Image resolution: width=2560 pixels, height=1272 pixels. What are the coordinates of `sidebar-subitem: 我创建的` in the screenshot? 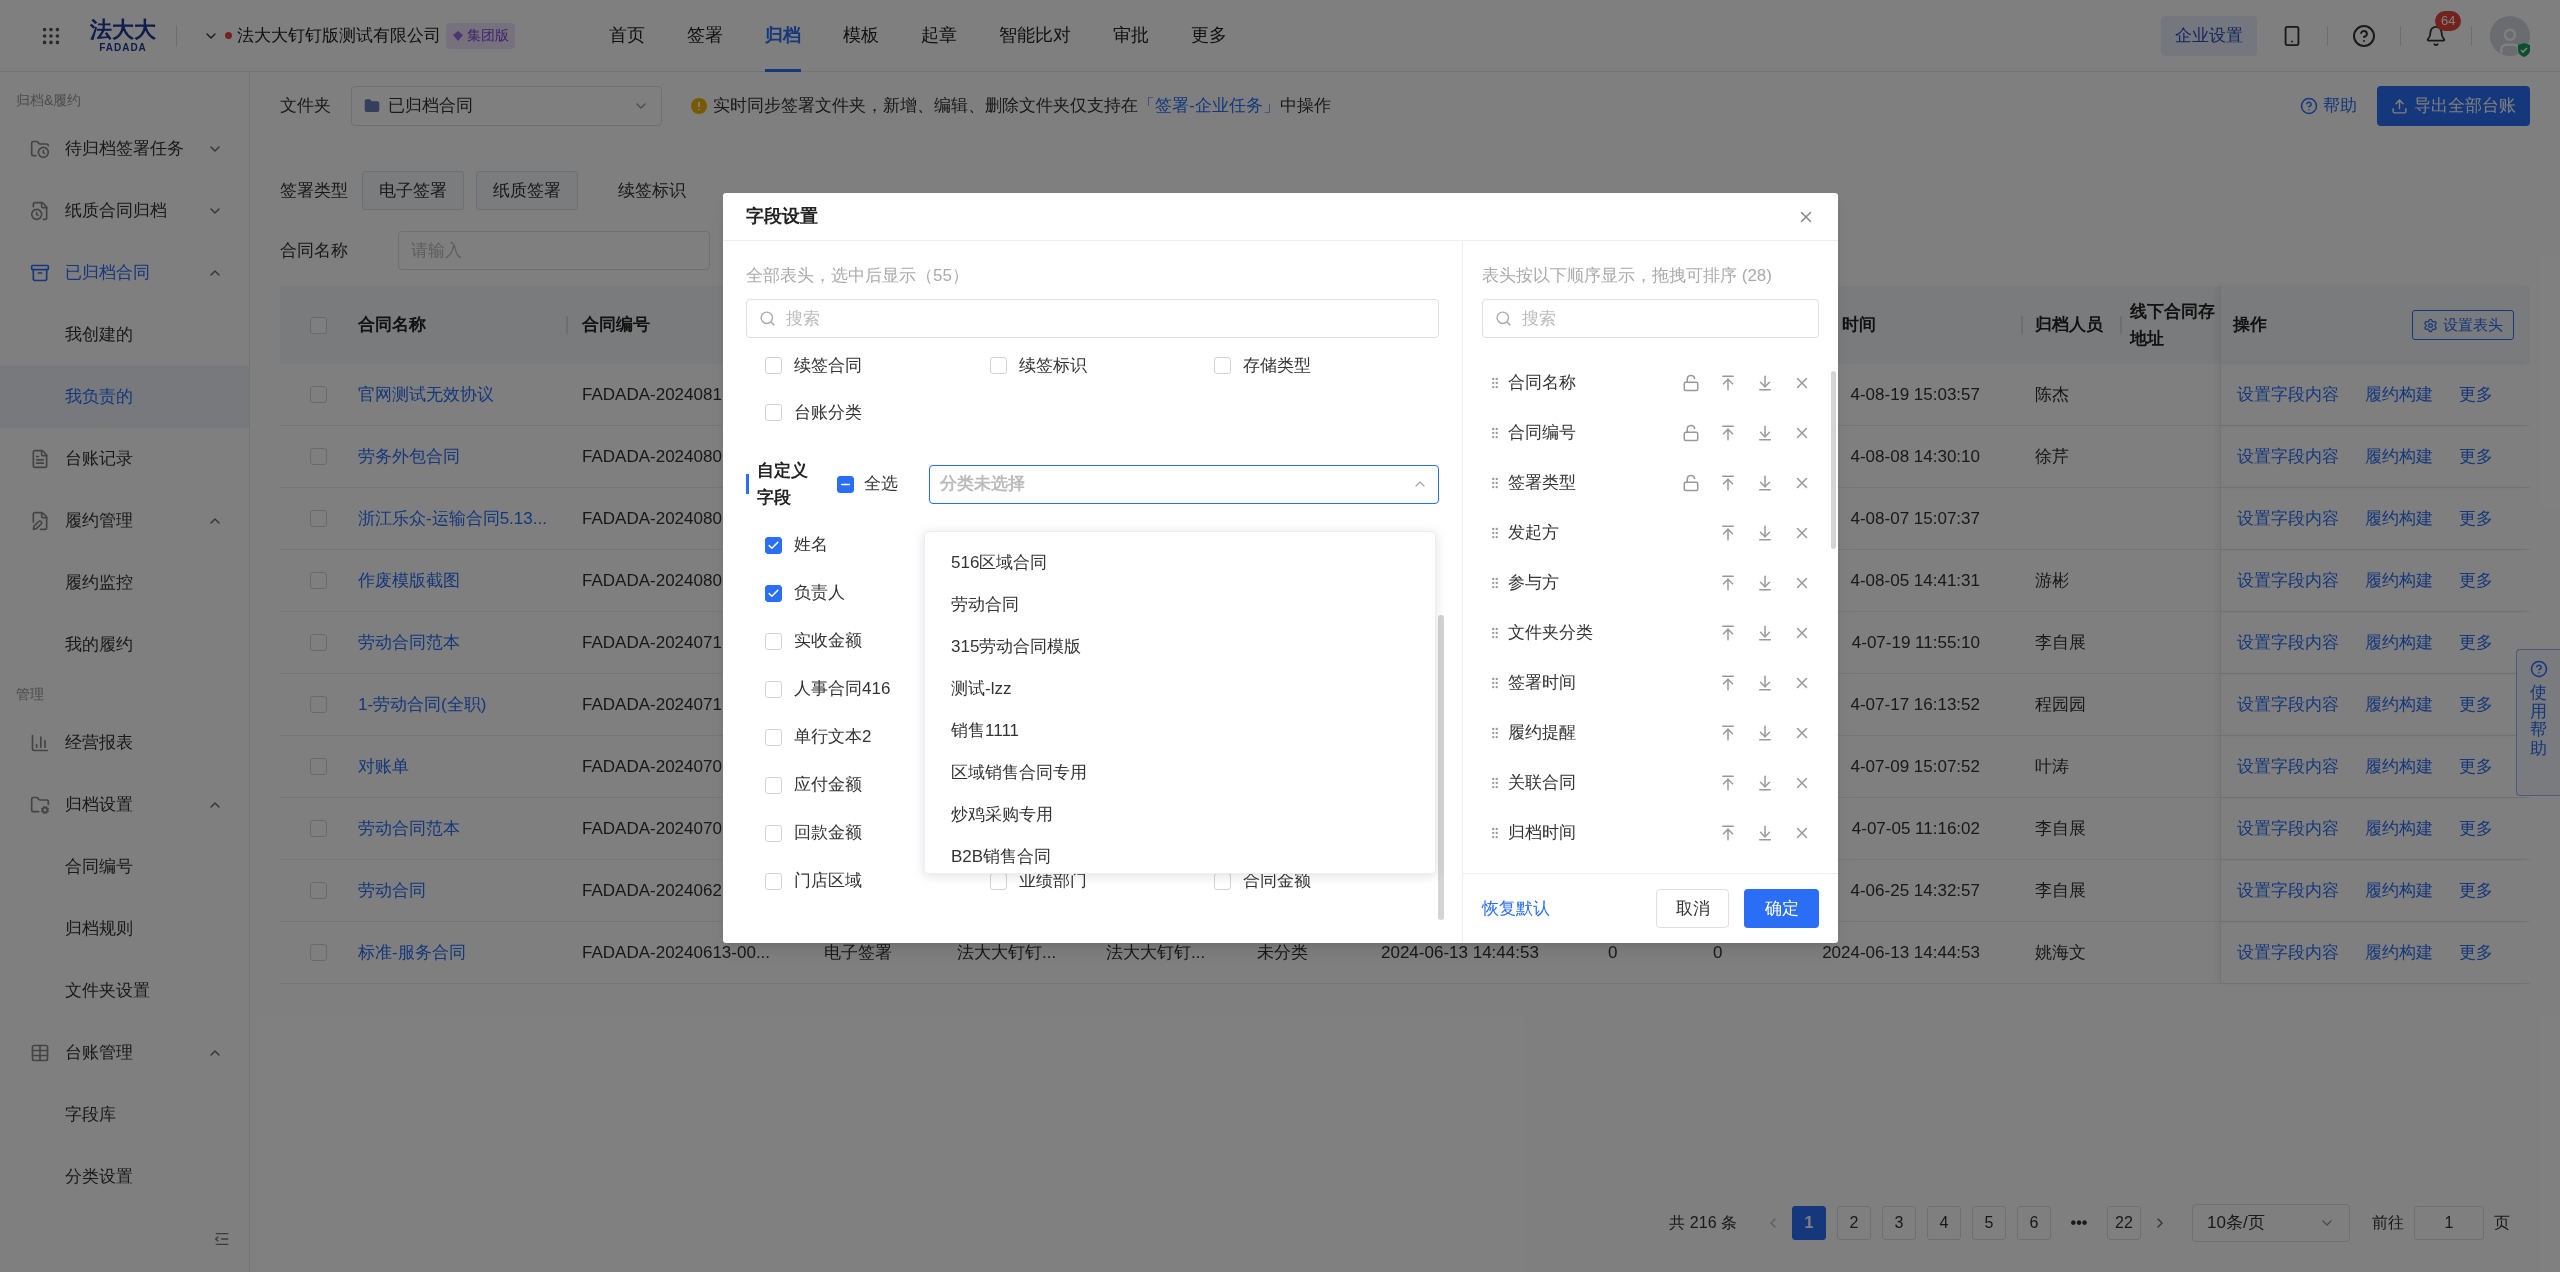 It's located at (124, 335).